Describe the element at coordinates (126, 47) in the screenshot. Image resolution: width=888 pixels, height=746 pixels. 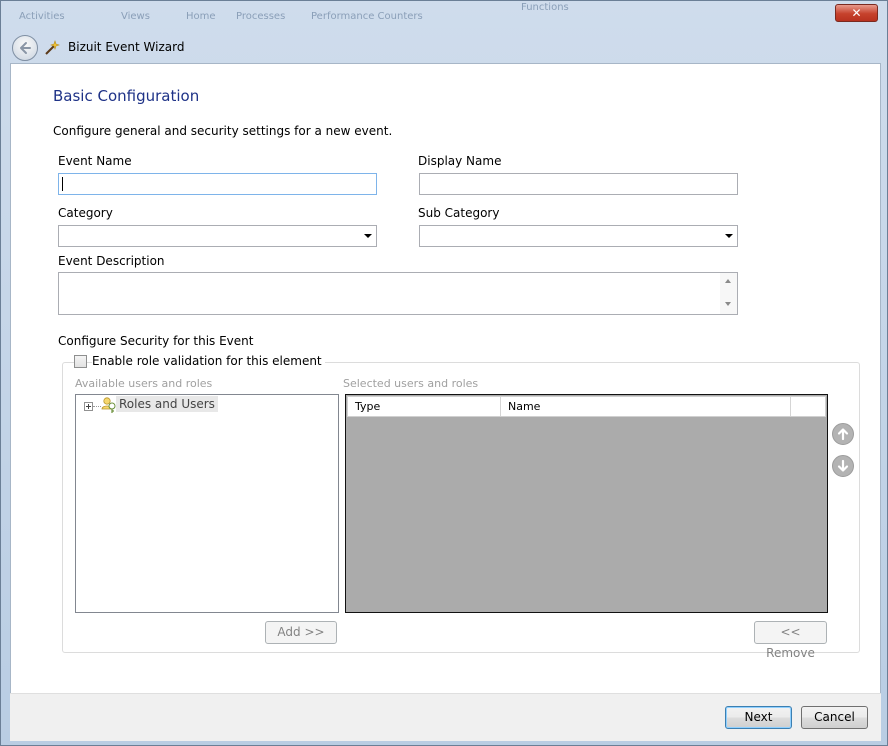
I see `window-title: Bizuit Event Wizard` at that location.